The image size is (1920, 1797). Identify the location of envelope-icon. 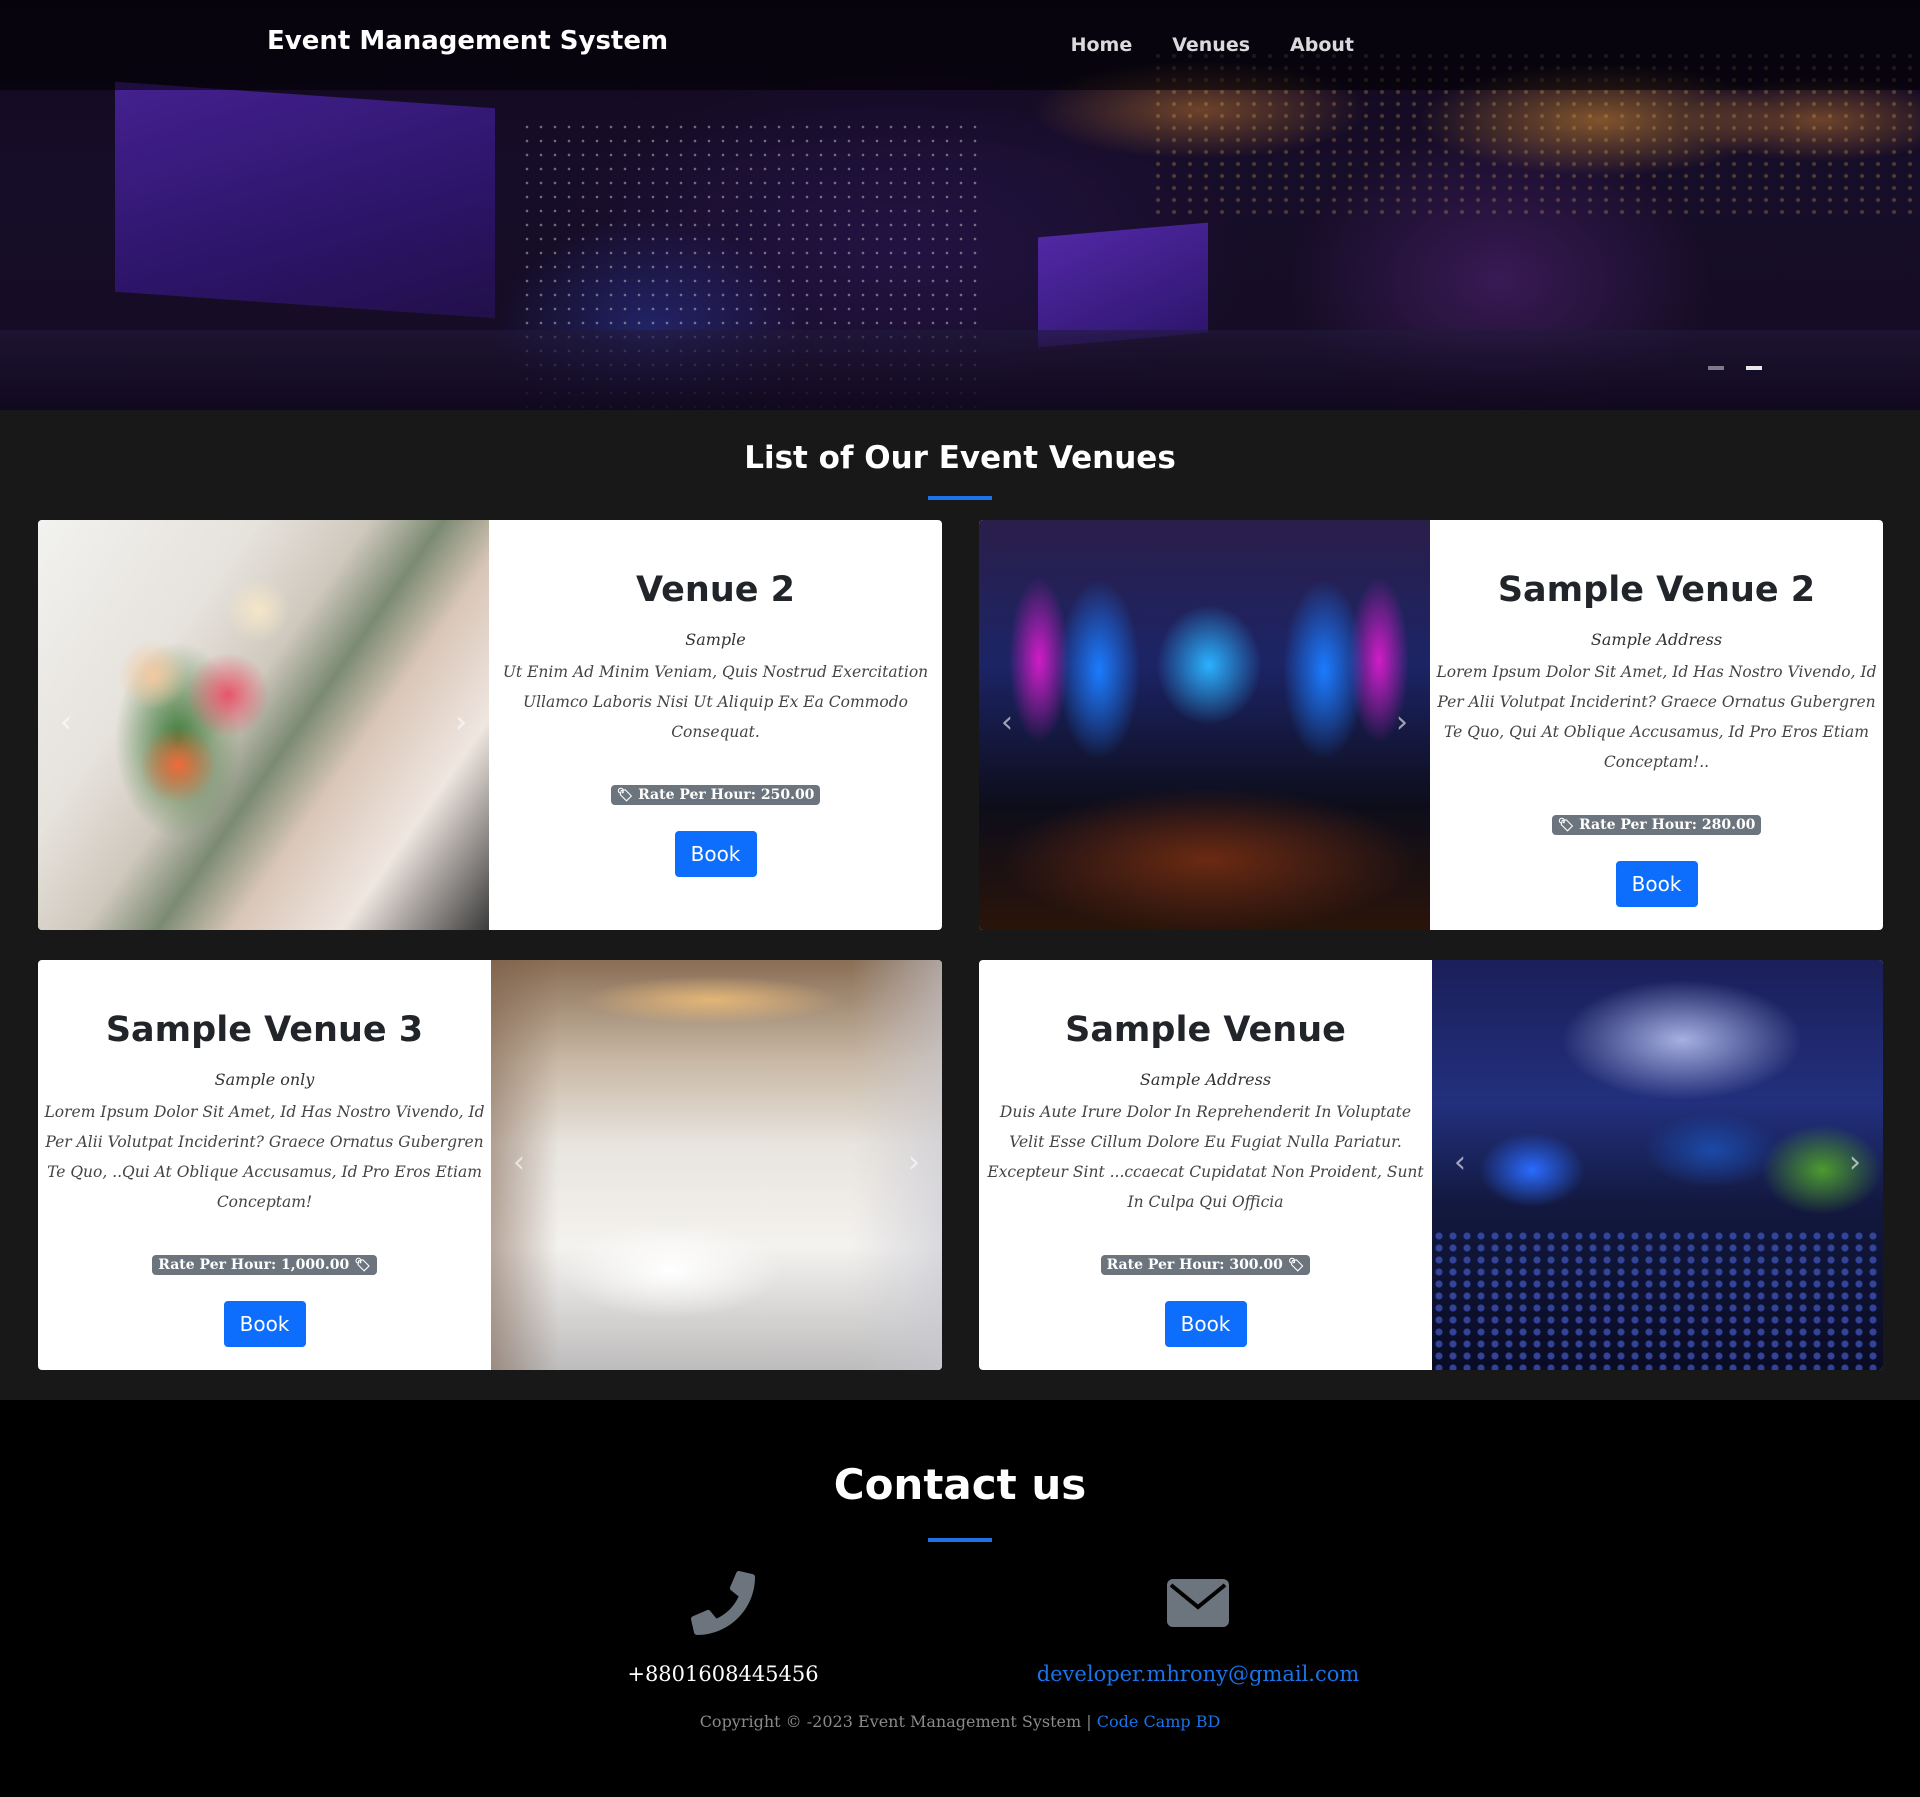
(1198, 1603).